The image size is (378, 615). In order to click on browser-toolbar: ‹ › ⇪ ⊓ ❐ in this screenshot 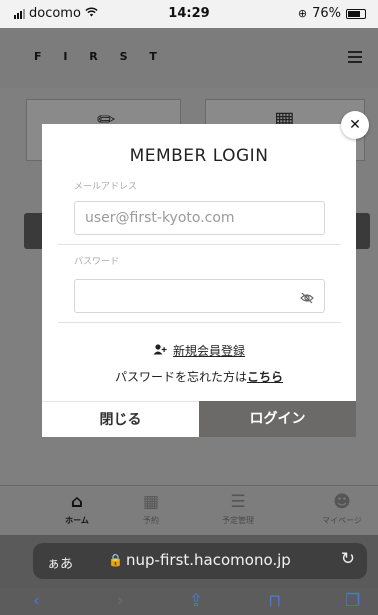, I will do `click(189, 601)`.